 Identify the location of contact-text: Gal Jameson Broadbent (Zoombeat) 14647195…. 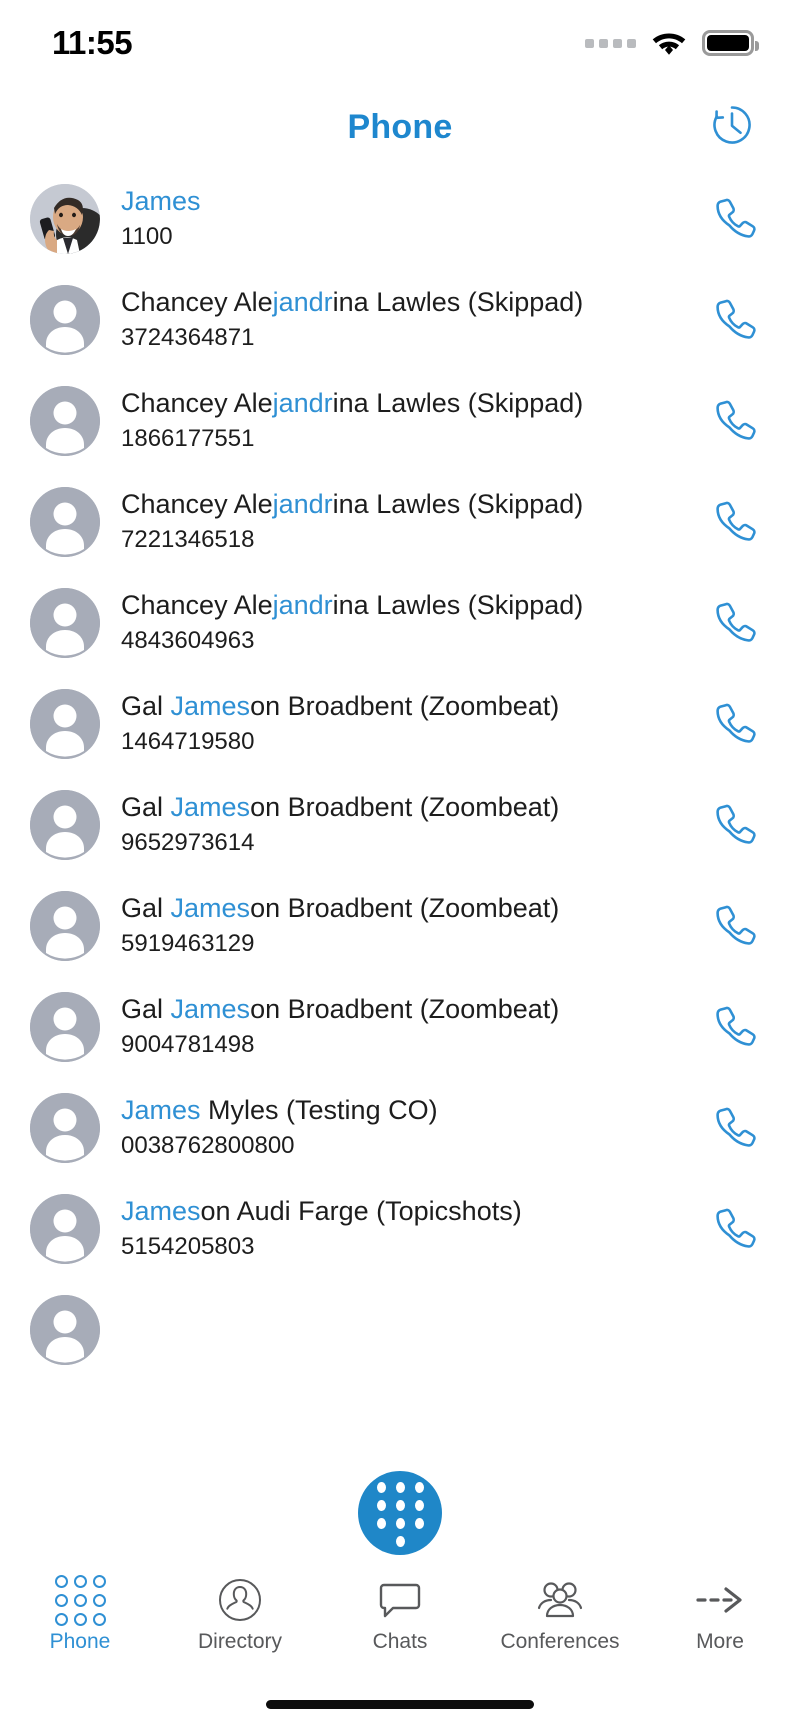
(407, 723).